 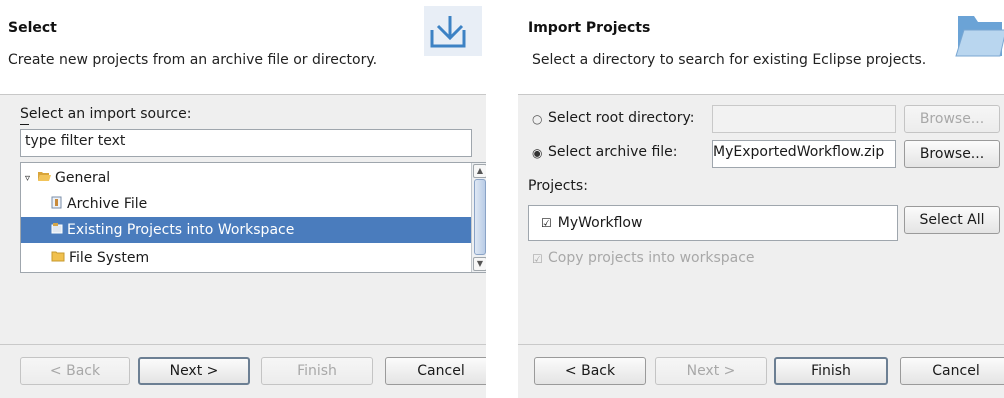 What do you see at coordinates (761, 344) in the screenshot?
I see `right-separator` at bounding box center [761, 344].